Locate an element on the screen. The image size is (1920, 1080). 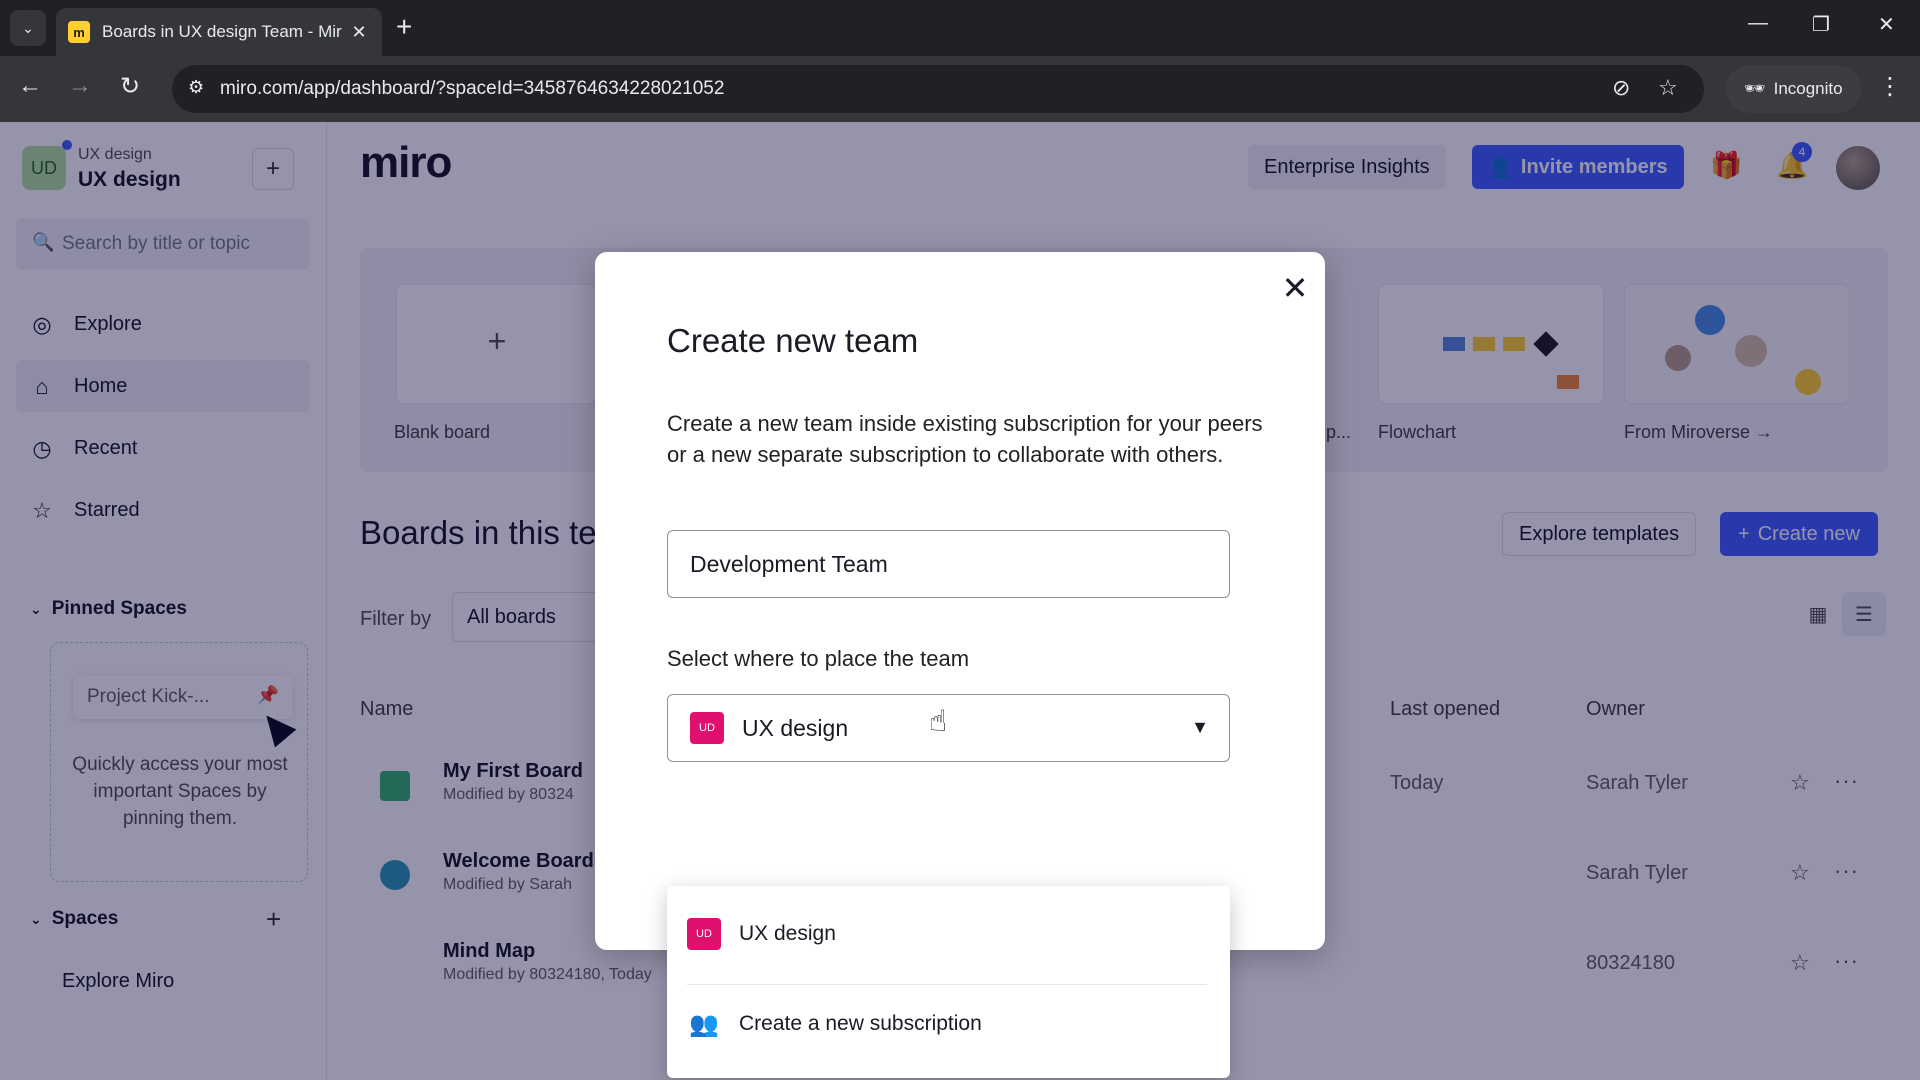
window-close-button: ✕ is located at coordinates (1886, 24).